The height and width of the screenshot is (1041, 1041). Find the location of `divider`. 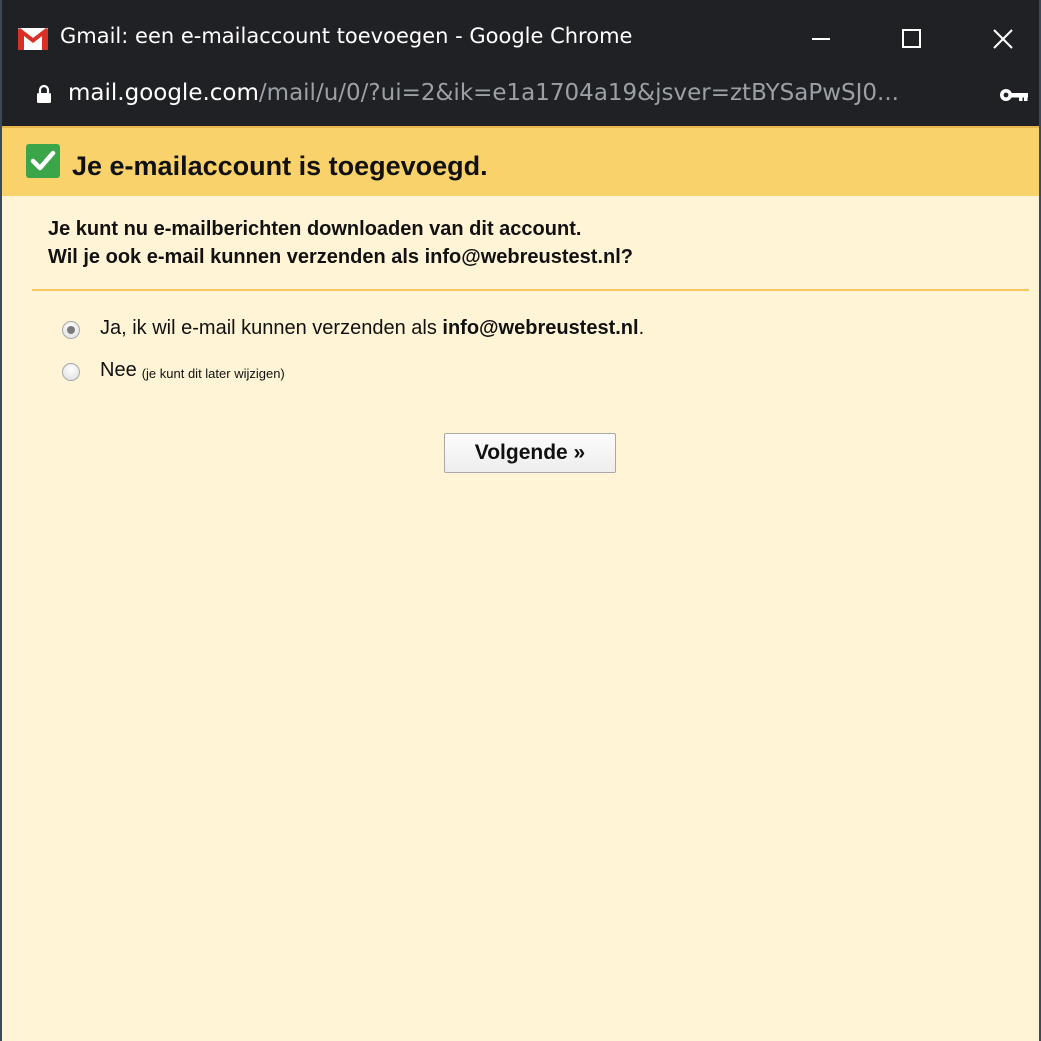

divider is located at coordinates (530, 290).